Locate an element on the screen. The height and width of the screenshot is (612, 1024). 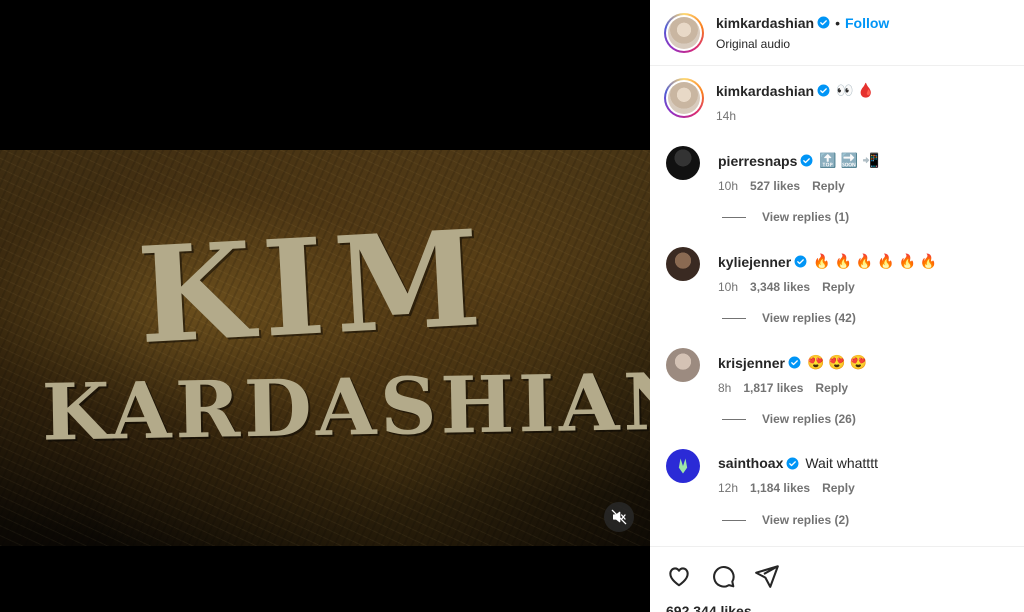
comment-button is located at coordinates (723, 578).